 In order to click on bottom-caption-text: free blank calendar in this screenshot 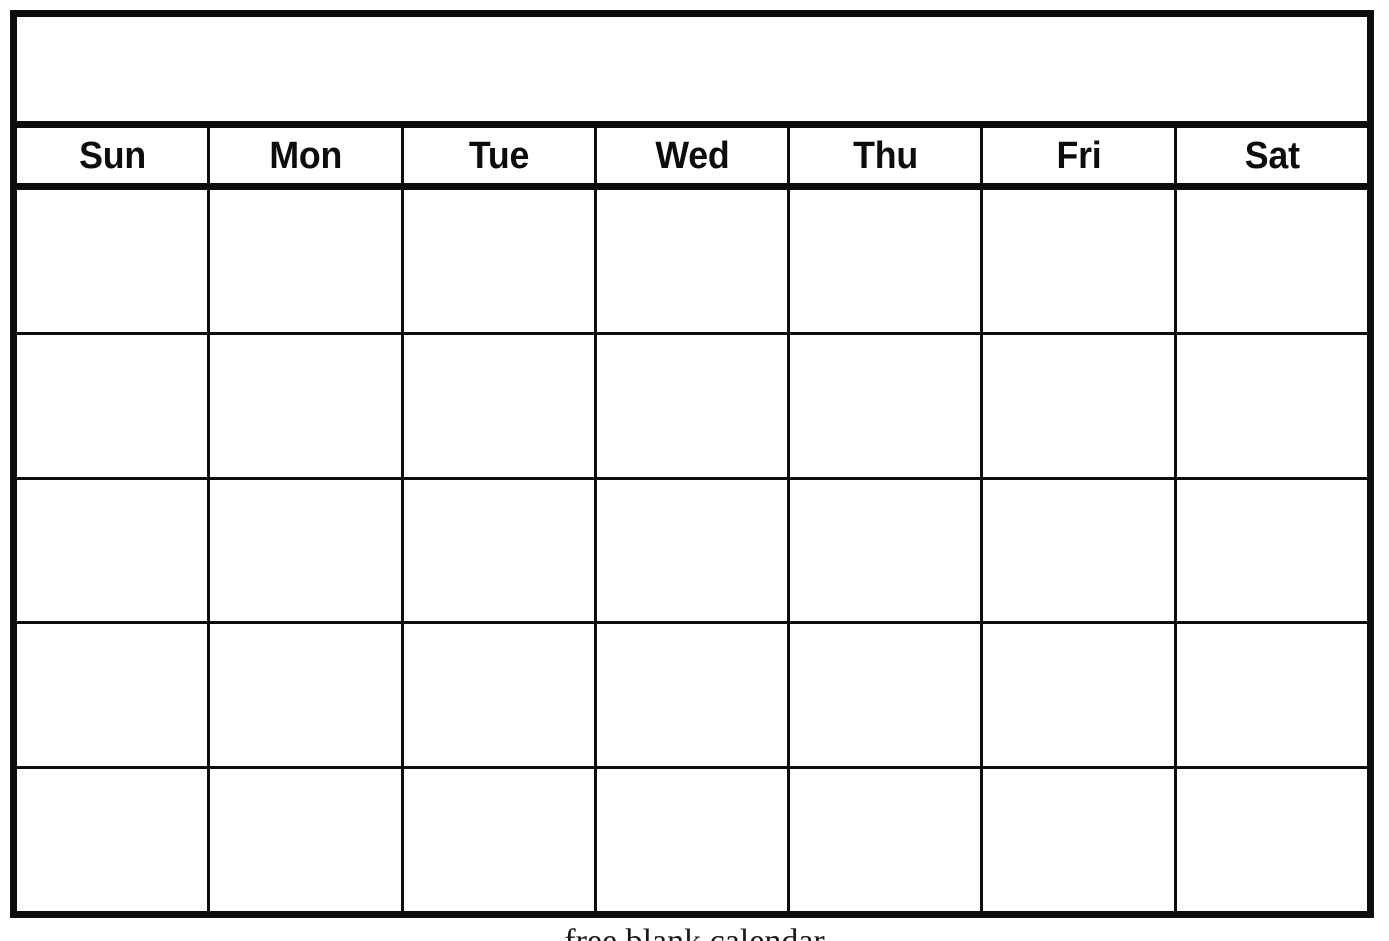, I will do `click(694, 933)`.